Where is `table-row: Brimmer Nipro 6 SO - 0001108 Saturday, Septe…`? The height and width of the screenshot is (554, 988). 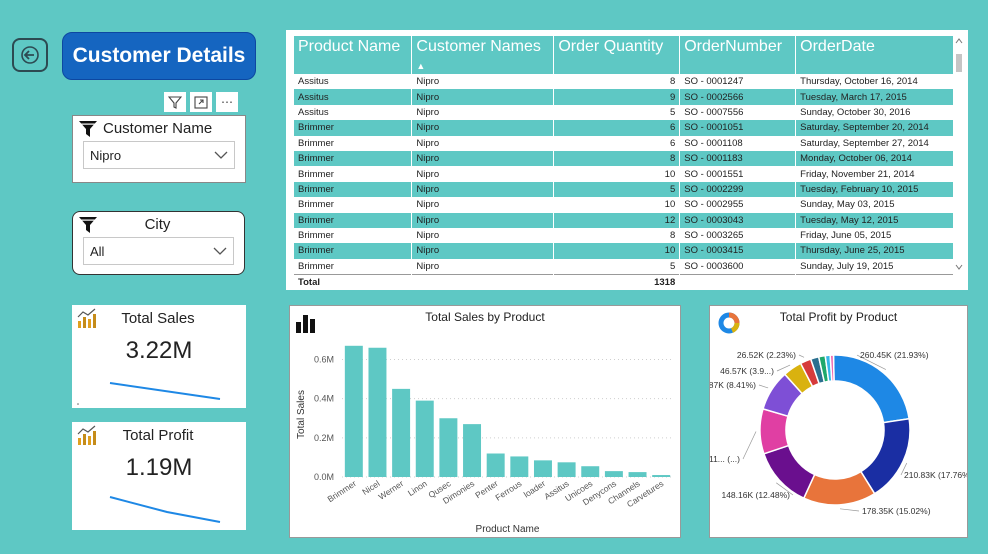 table-row: Brimmer Nipro 6 SO - 0001108 Saturday, Septe… is located at coordinates (624, 143).